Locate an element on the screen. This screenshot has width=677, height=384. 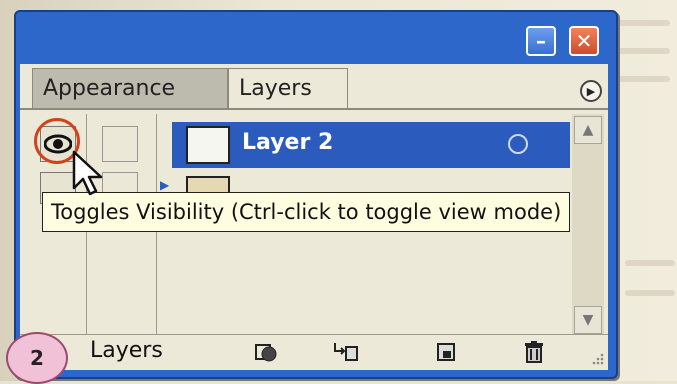
close-button: ✕ is located at coordinates (584, 41).